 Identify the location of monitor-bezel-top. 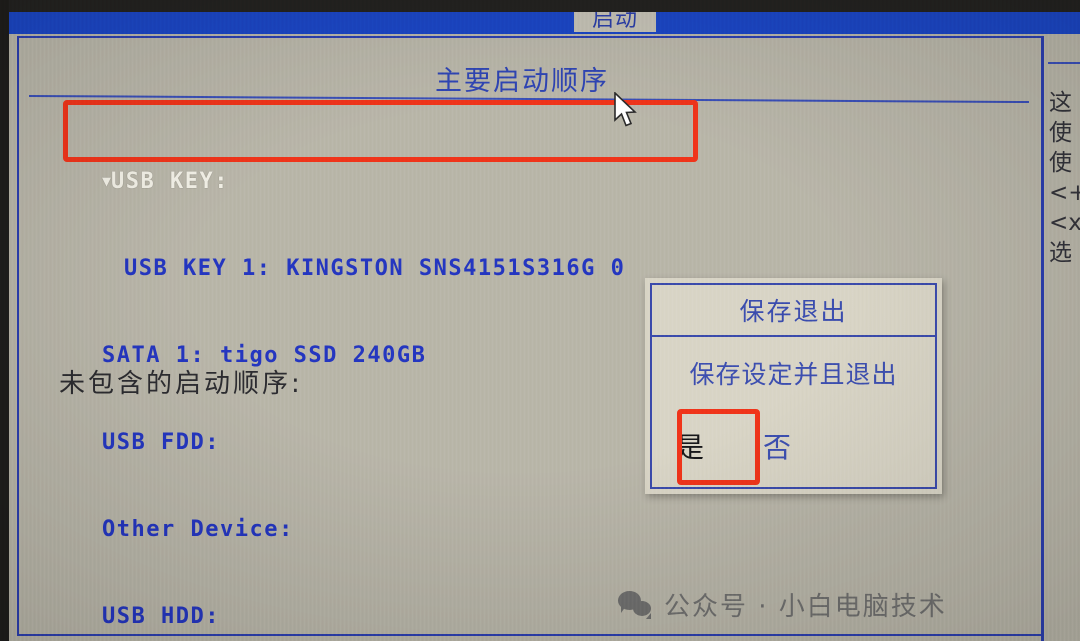
(540, 6).